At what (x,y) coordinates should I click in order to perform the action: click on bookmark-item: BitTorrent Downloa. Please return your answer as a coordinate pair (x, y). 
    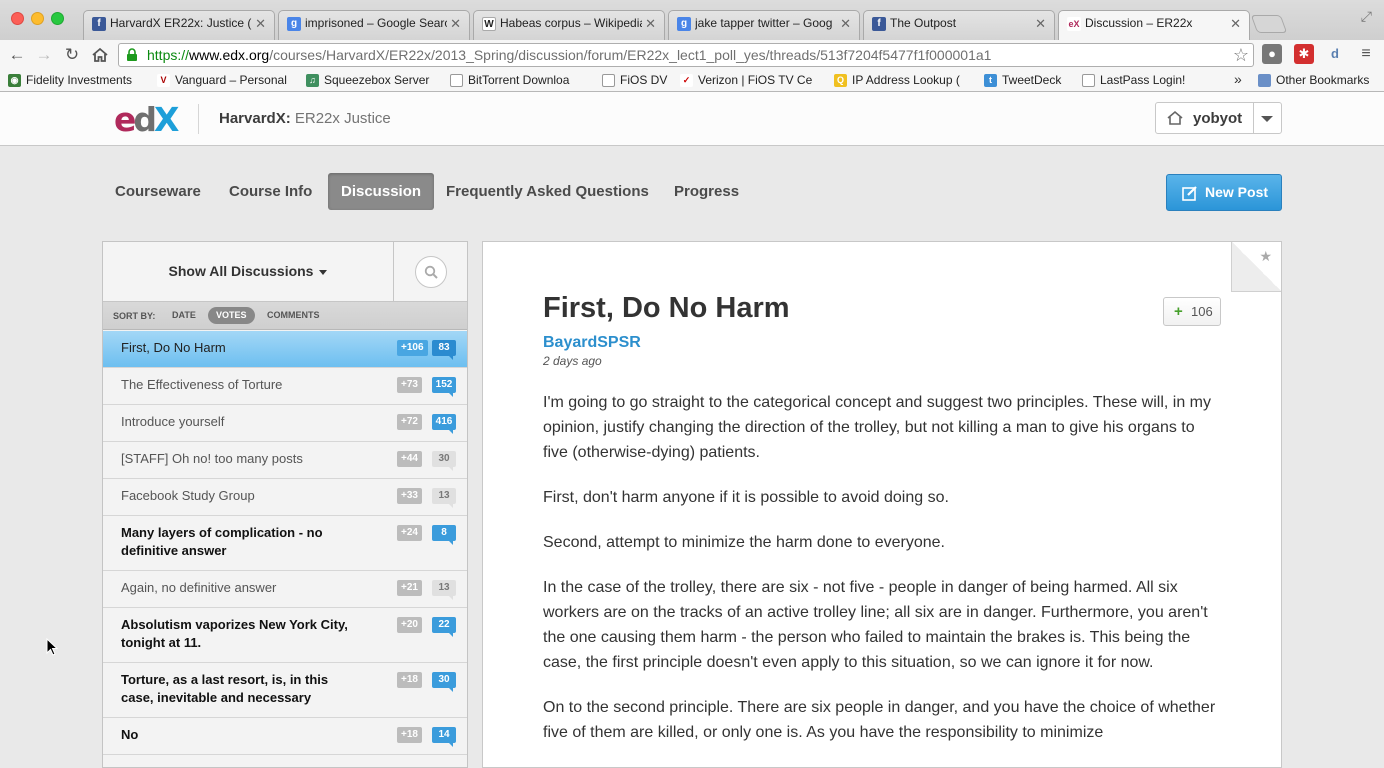
    Looking at the image, I should click on (509, 80).